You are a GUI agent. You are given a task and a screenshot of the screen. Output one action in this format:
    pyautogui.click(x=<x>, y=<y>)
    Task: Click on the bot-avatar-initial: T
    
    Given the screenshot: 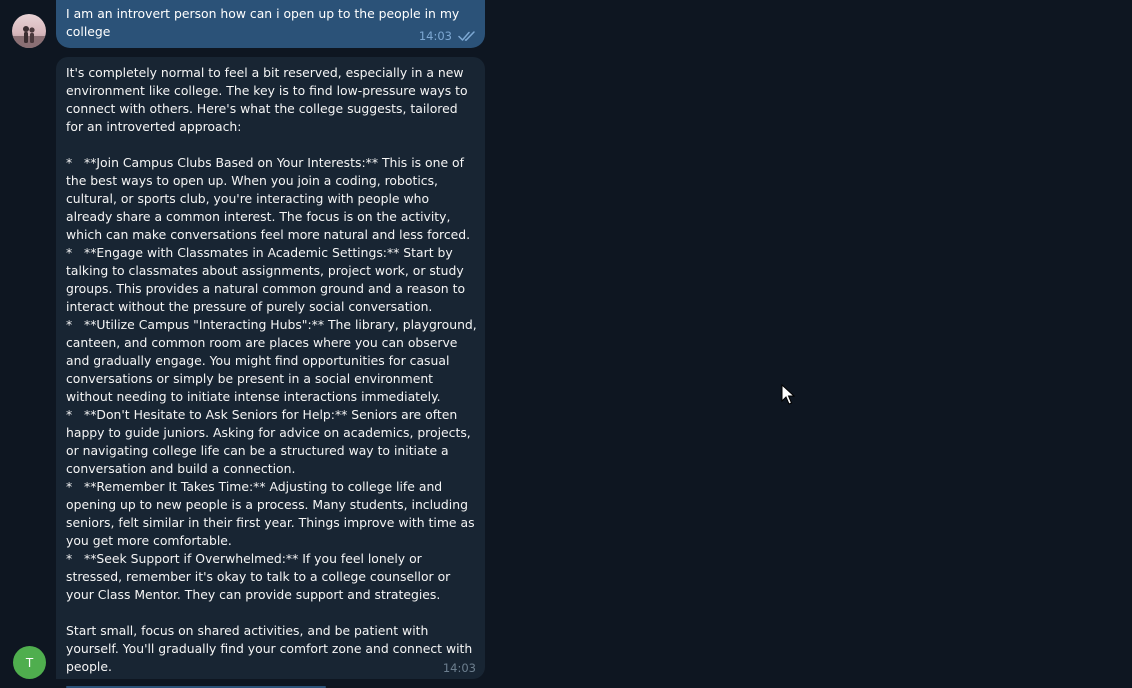 What is the action you would take?
    pyautogui.click(x=29, y=662)
    